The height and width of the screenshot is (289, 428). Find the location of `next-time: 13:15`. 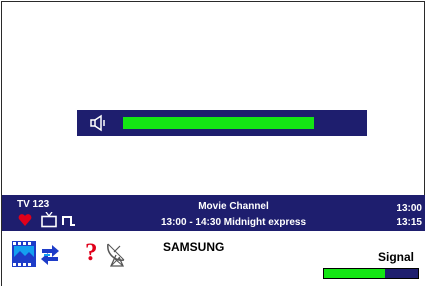

next-time: 13:15 is located at coordinates (409, 222).